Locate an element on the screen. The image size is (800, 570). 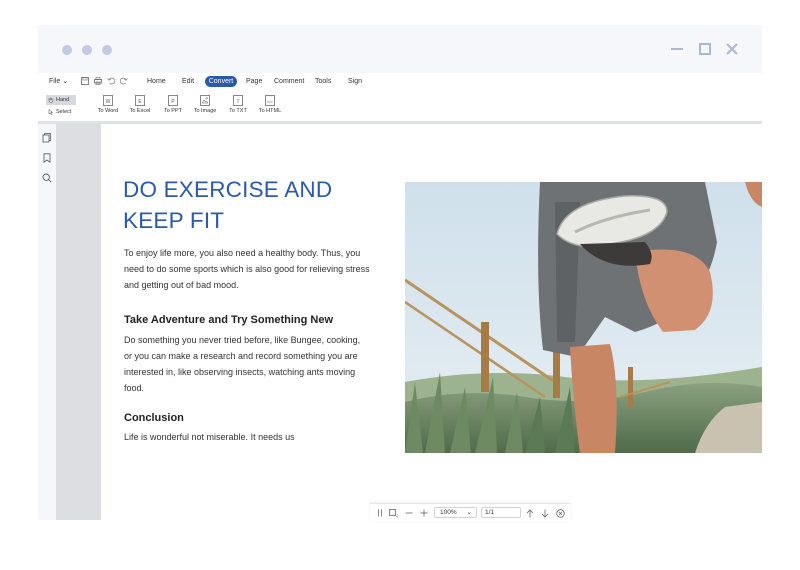
page-number-input: 1/1 is located at coordinates (501, 512).